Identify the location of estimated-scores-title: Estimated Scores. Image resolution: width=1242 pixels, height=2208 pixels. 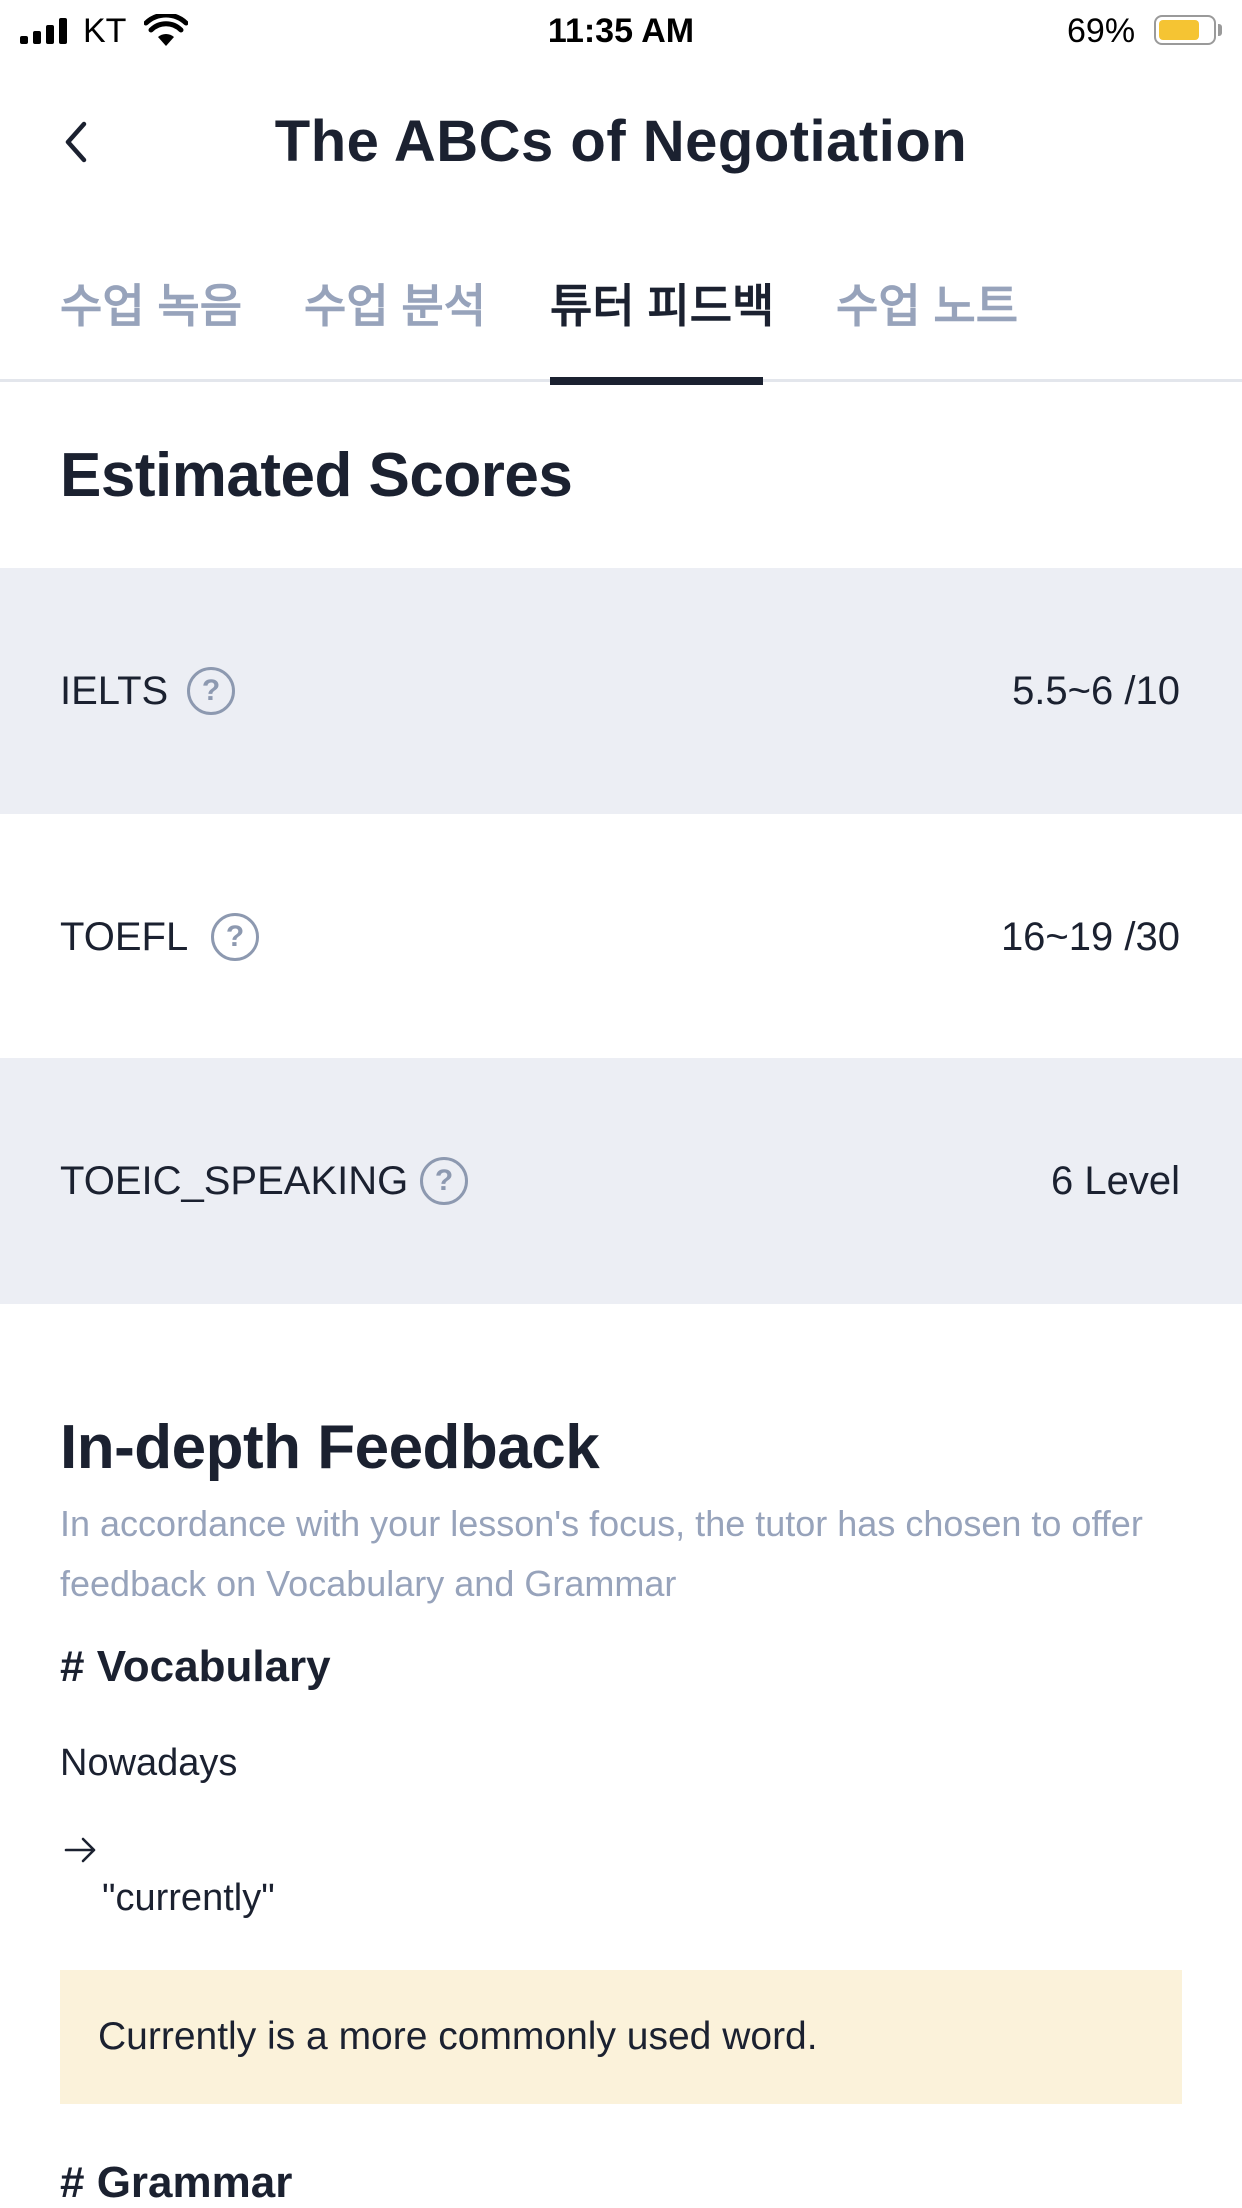
(316, 475).